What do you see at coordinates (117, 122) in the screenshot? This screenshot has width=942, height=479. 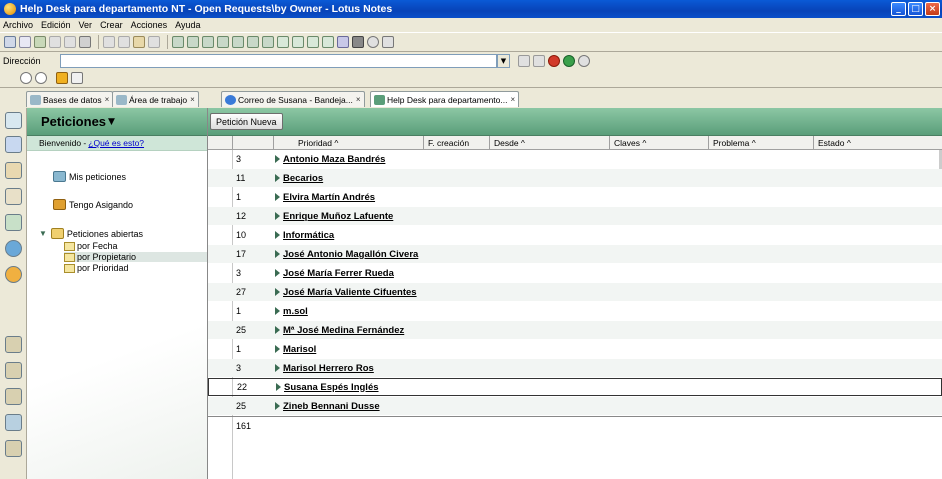 I see `nav-header: Peticiones ▼` at bounding box center [117, 122].